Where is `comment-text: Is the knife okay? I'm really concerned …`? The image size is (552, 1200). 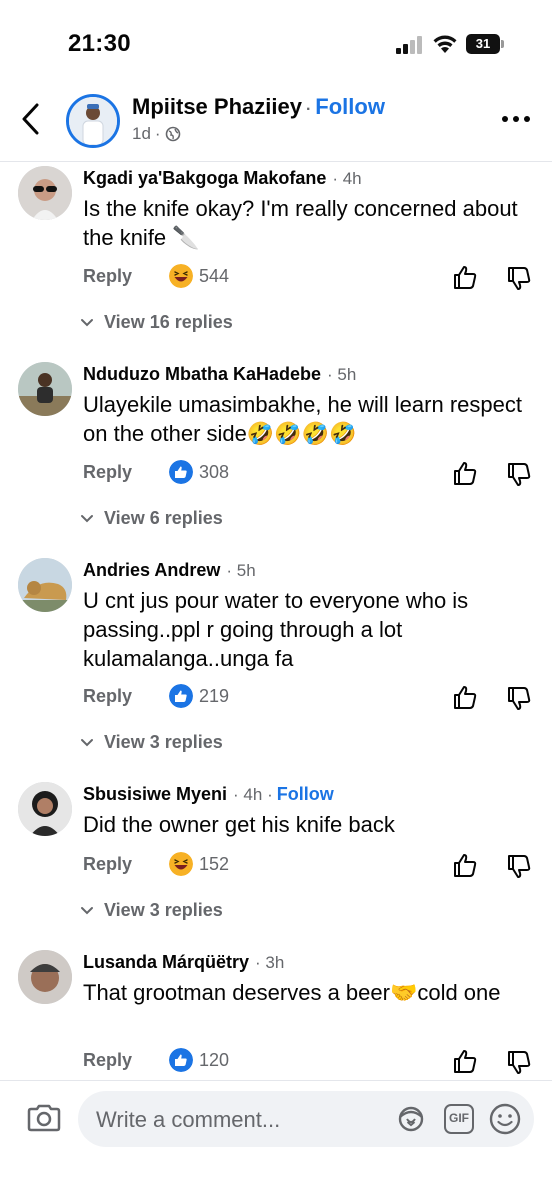 comment-text: Is the knife okay? I'm really concerned … is located at coordinates (300, 223).